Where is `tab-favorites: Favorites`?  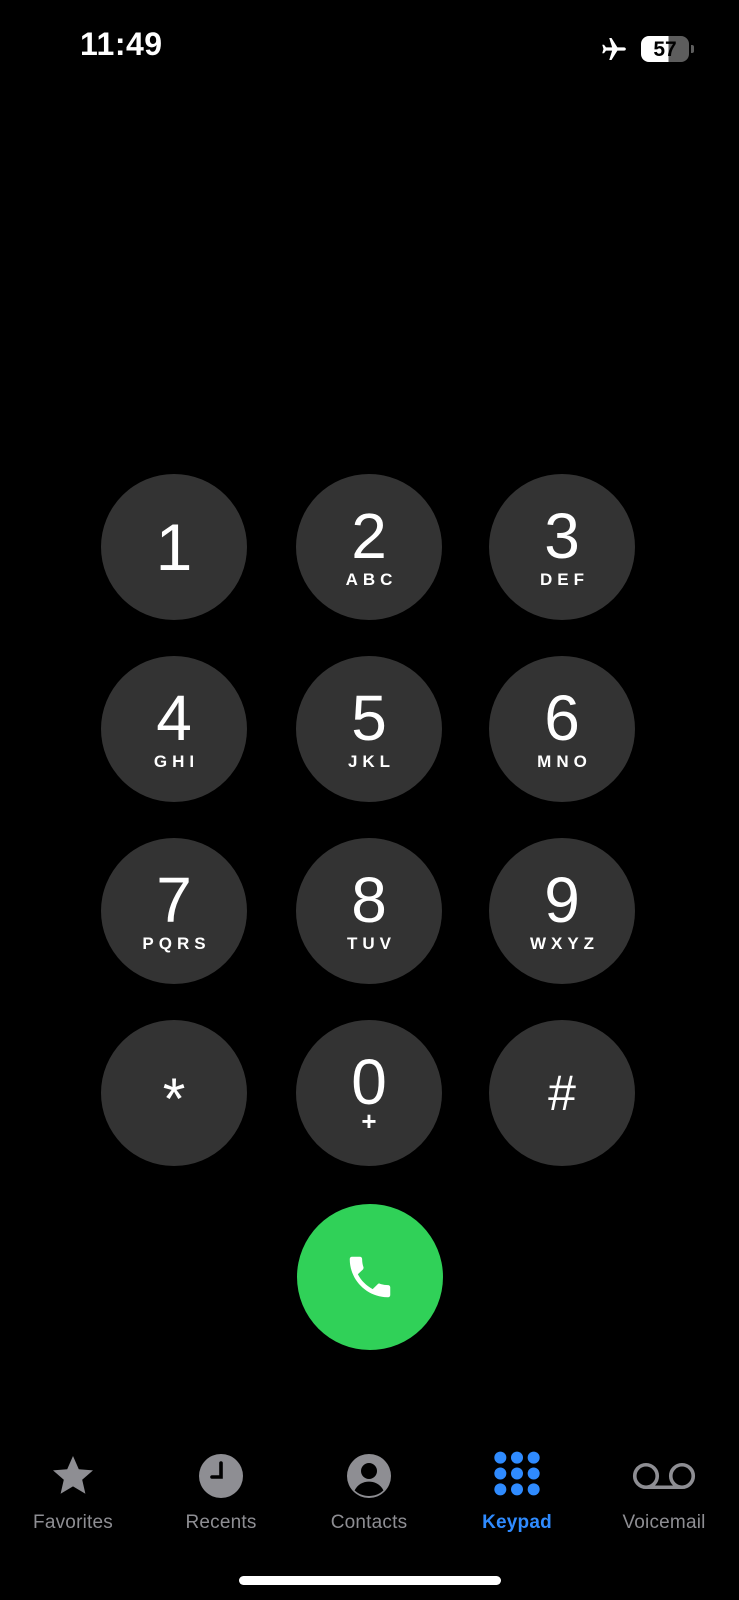 tab-favorites: Favorites is located at coordinates (73, 1492).